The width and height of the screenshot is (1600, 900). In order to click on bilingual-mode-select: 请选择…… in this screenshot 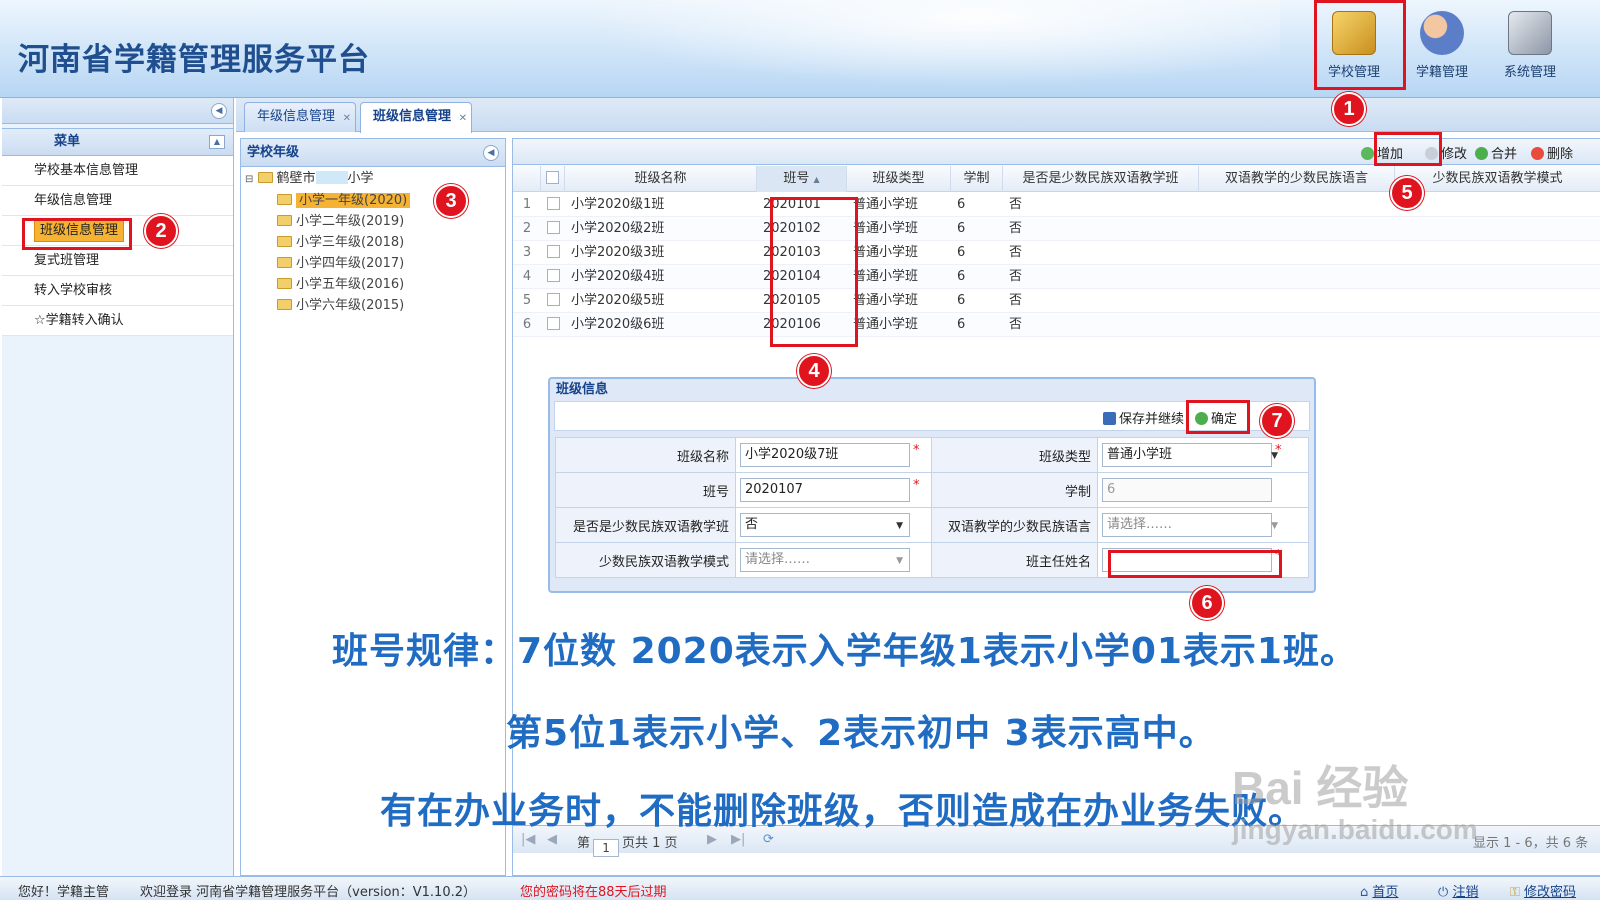, I will do `click(825, 560)`.